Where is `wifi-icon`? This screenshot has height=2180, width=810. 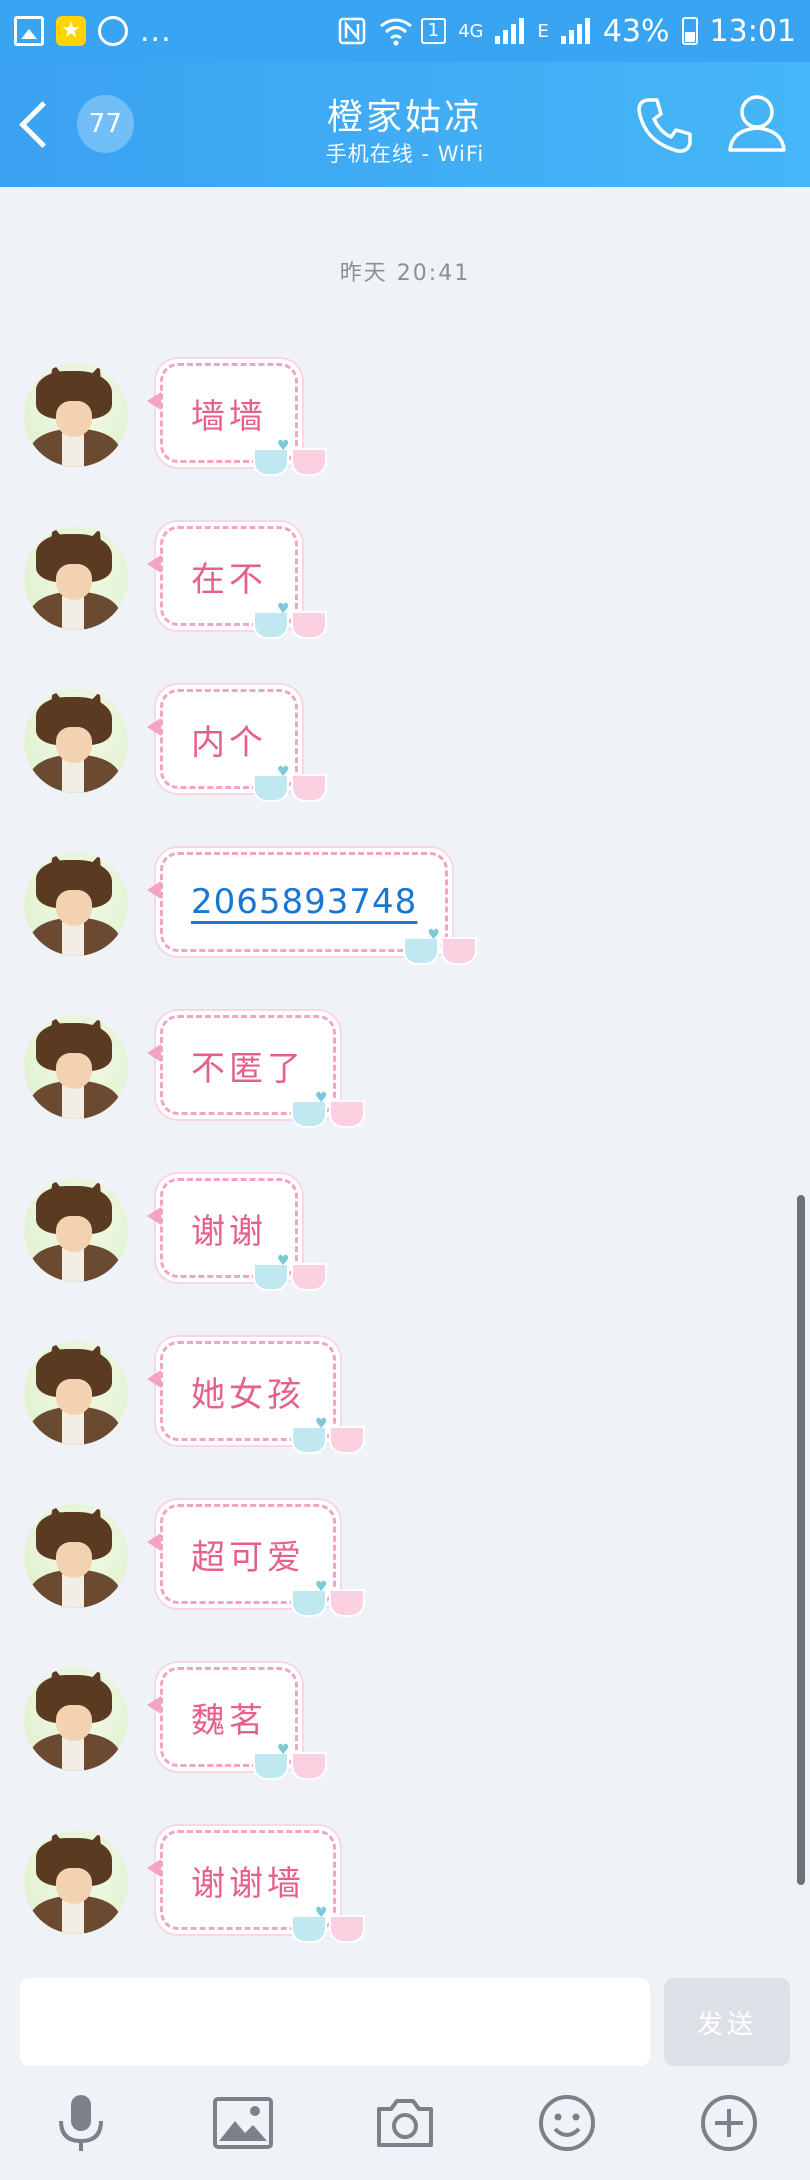 wifi-icon is located at coordinates (395, 31).